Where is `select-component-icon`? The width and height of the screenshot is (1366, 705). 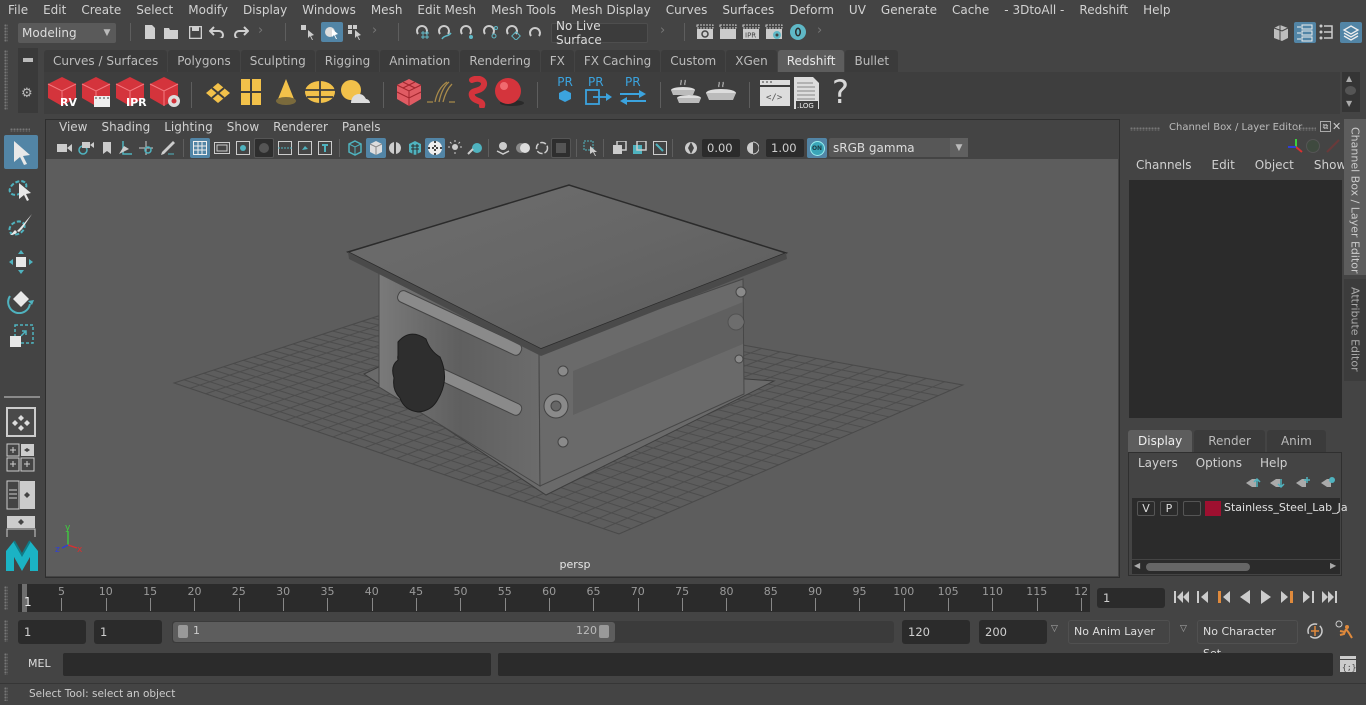
select-component-icon is located at coordinates (355, 32).